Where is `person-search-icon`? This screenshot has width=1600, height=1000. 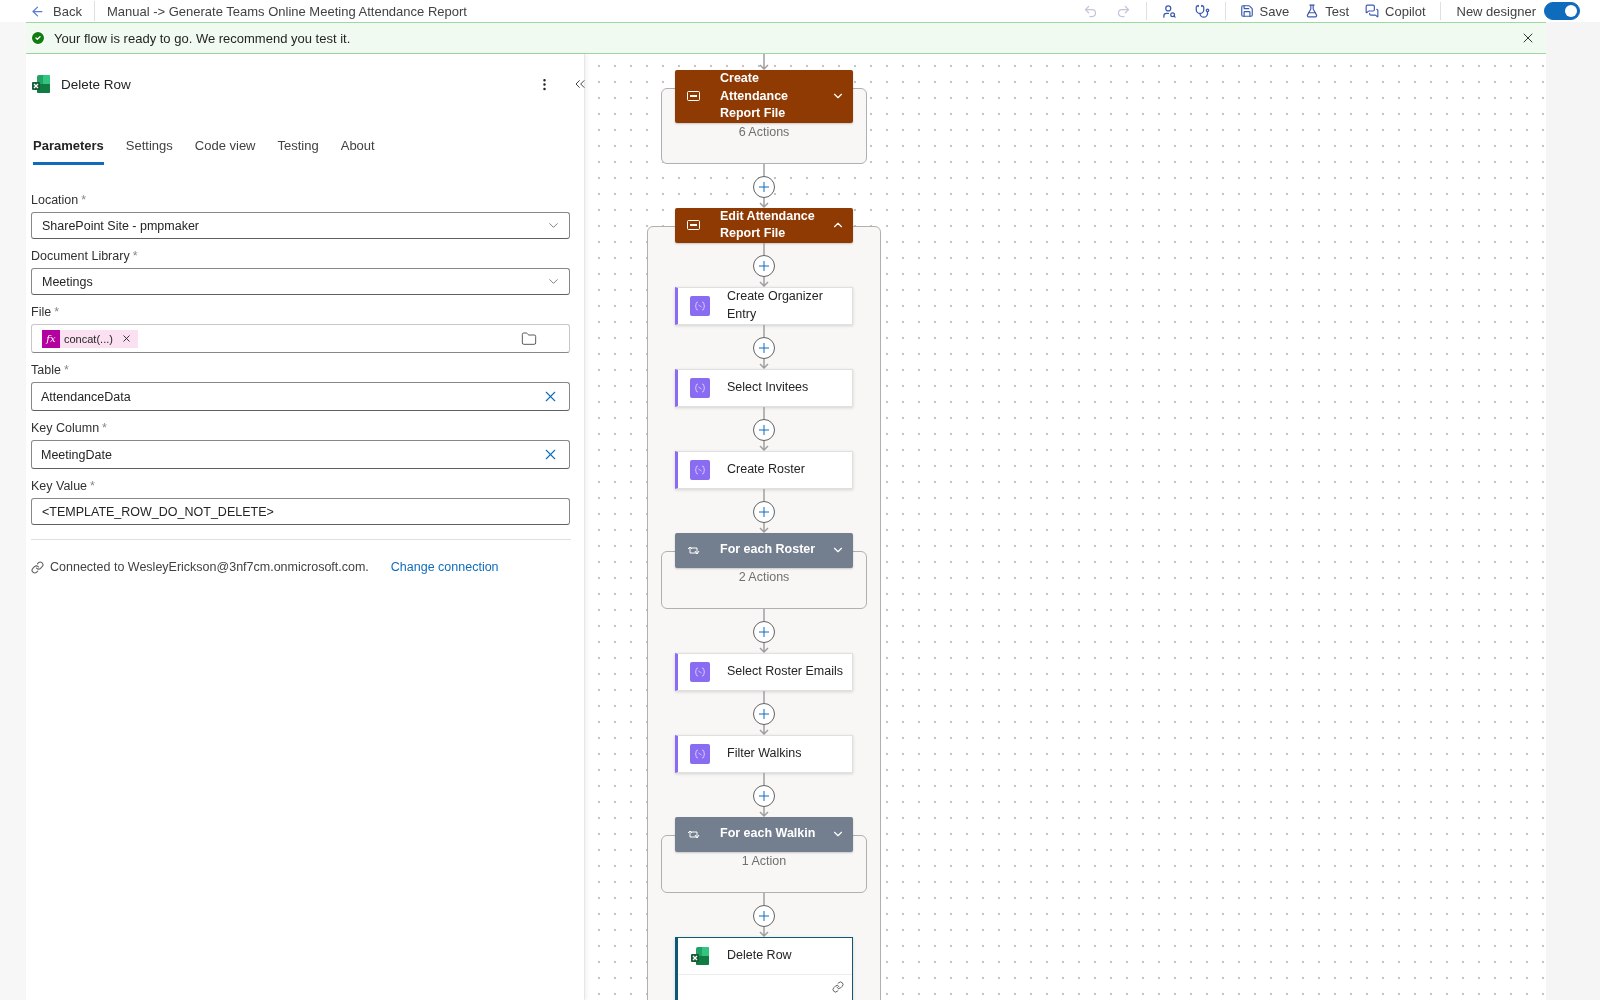 person-search-icon is located at coordinates (1169, 11).